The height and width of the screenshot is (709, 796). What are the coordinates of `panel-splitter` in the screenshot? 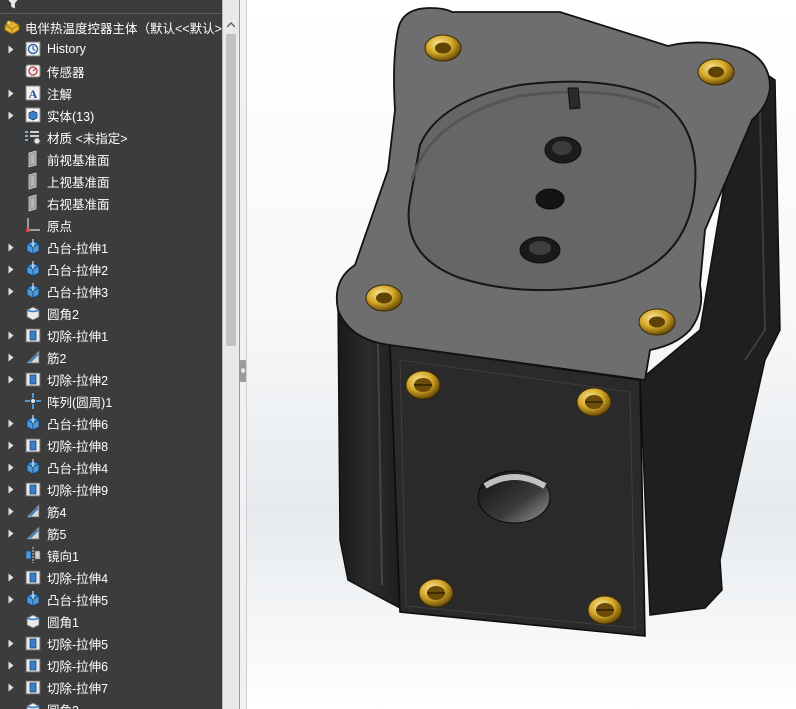 It's located at (243, 354).